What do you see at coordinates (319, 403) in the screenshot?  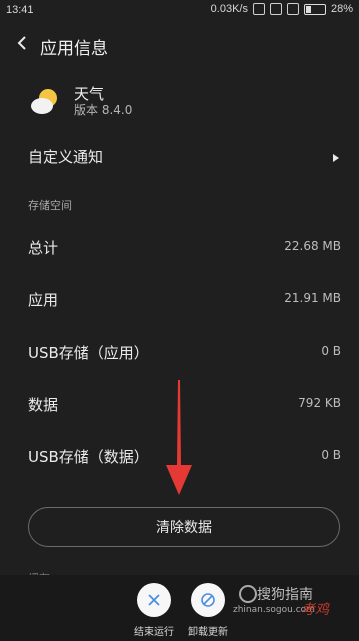 I see `storage-value: 792 KB` at bounding box center [319, 403].